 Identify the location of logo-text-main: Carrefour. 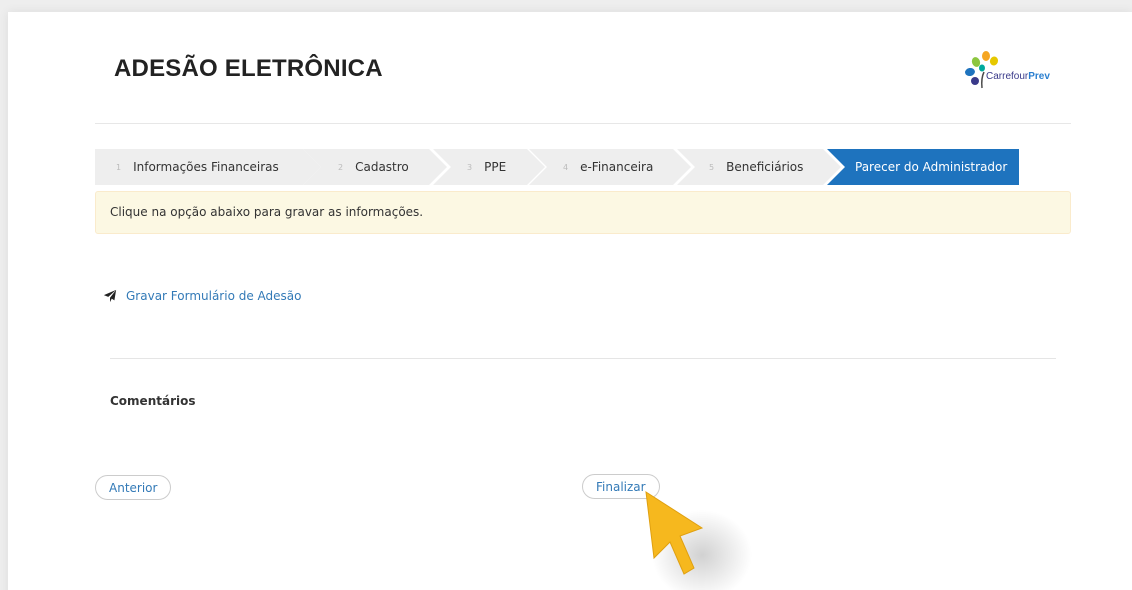
(1007, 76).